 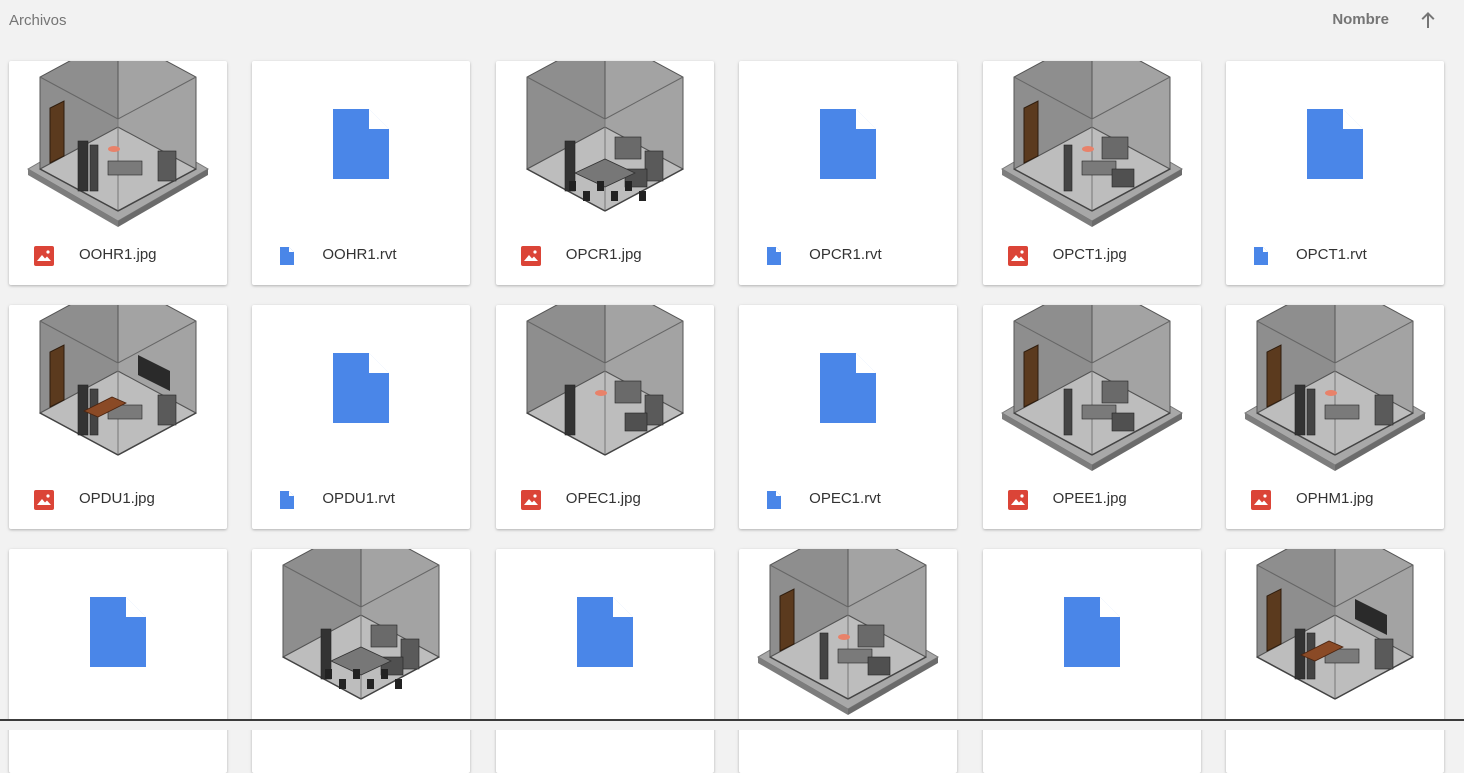 I want to click on file-card: OPCT1.jpg, so click(x=1091, y=173).